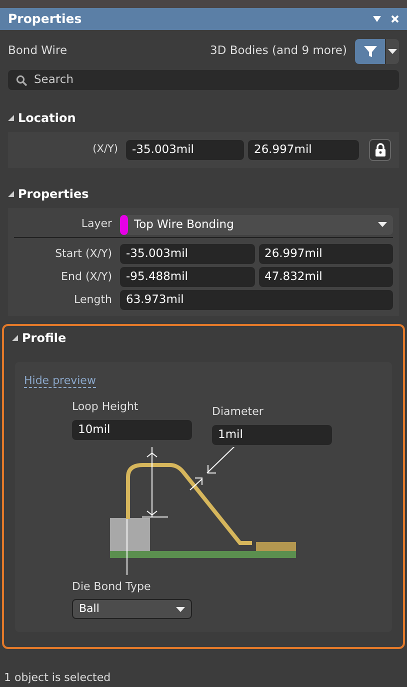  I want to click on field-label: Layer, so click(96, 224).